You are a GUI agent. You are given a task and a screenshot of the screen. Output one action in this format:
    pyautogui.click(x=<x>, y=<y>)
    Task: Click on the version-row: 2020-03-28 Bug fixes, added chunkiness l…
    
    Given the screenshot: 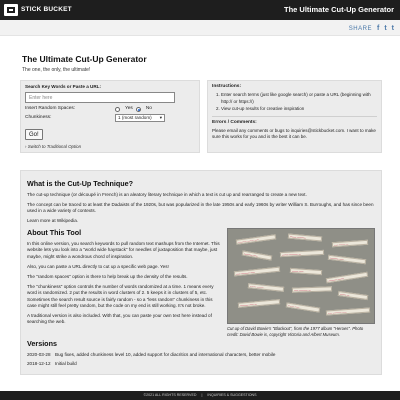 What is the action you would take?
    pyautogui.click(x=201, y=355)
    